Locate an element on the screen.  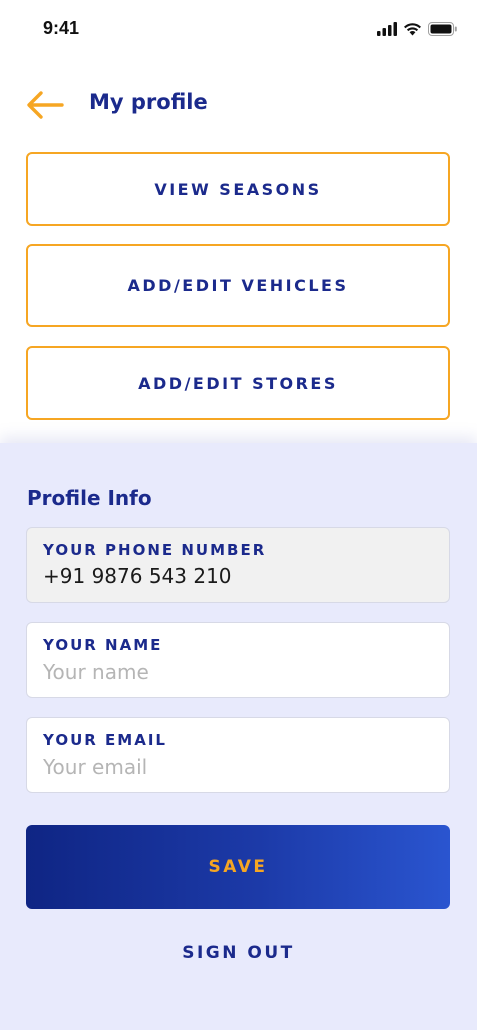
profile-info-title: Profile Info is located at coordinates (89, 498).